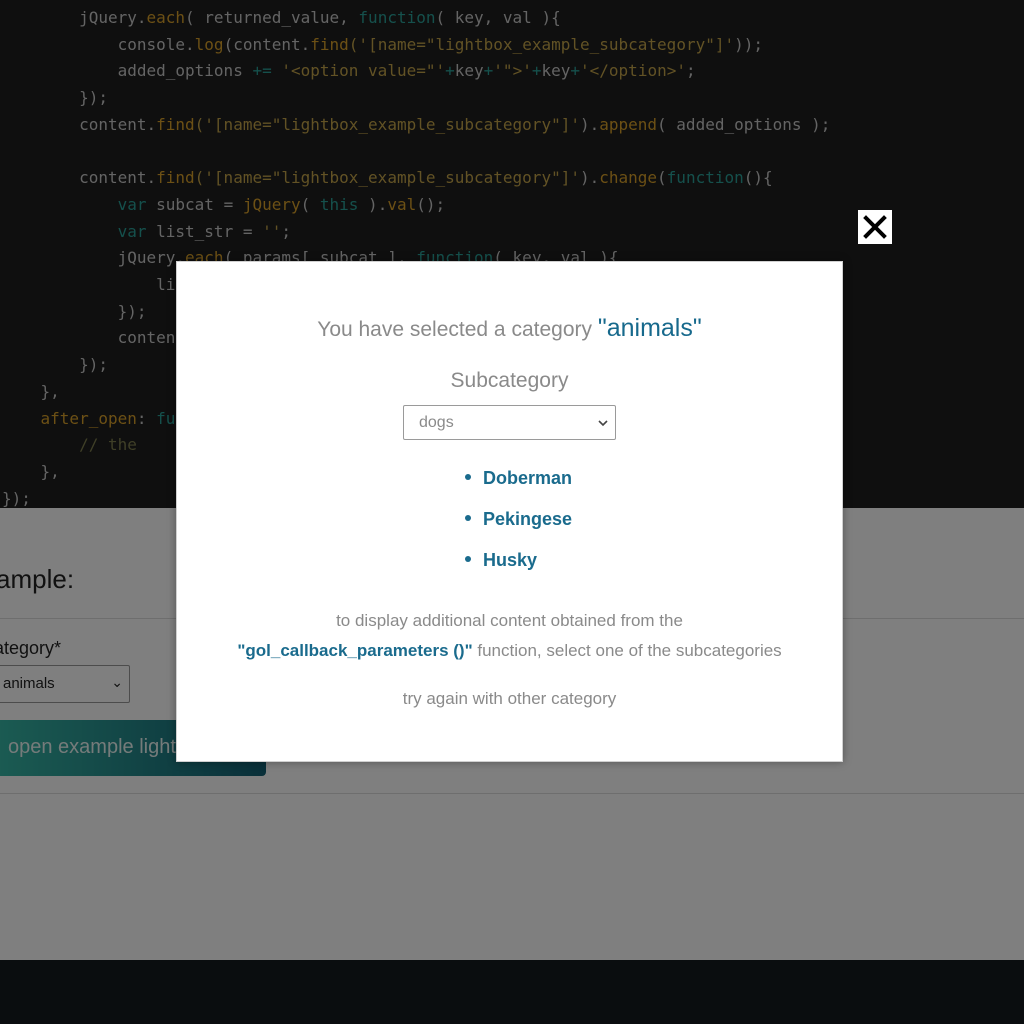 The height and width of the screenshot is (1024, 1024). What do you see at coordinates (603, 423) in the screenshot?
I see `chevron-down-icon` at bounding box center [603, 423].